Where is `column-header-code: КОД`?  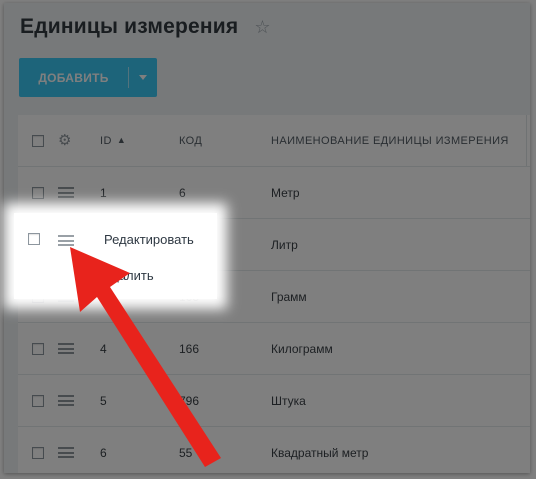 column-header-code: КОД is located at coordinates (190, 140).